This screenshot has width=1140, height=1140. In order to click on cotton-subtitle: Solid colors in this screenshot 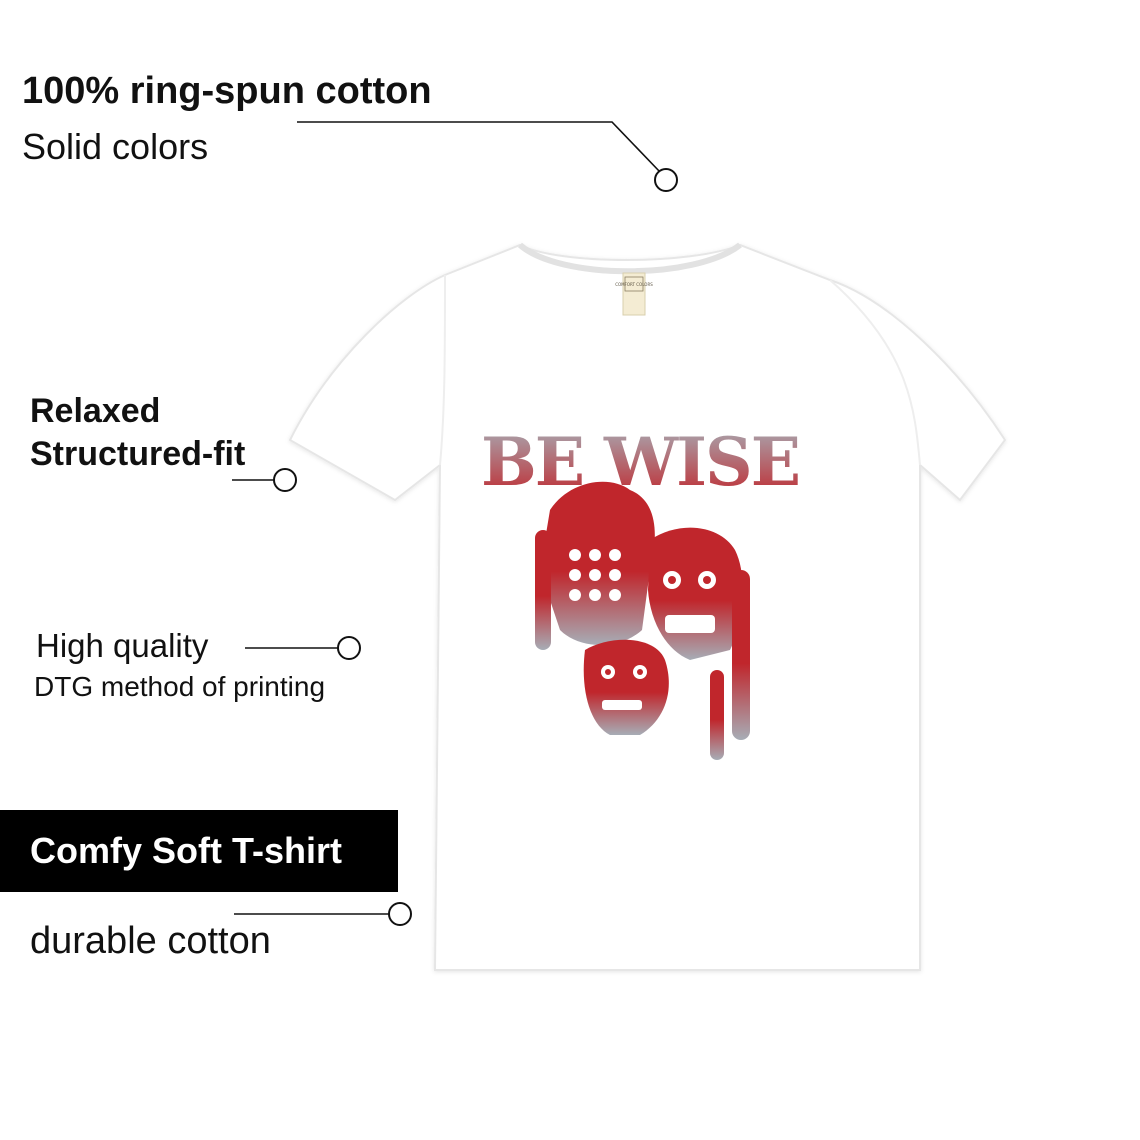, I will do `click(115, 146)`.